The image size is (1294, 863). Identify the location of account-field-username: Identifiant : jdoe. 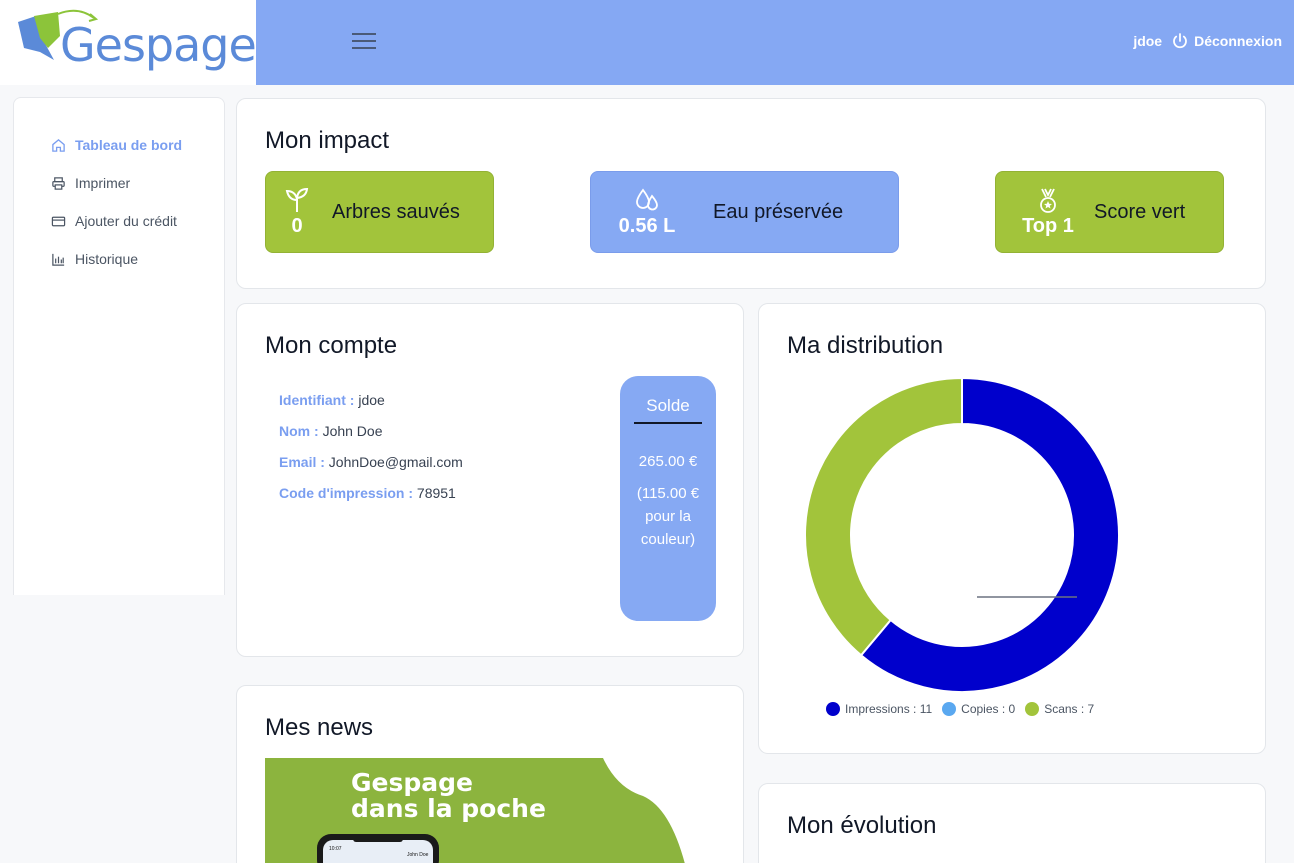
(332, 400).